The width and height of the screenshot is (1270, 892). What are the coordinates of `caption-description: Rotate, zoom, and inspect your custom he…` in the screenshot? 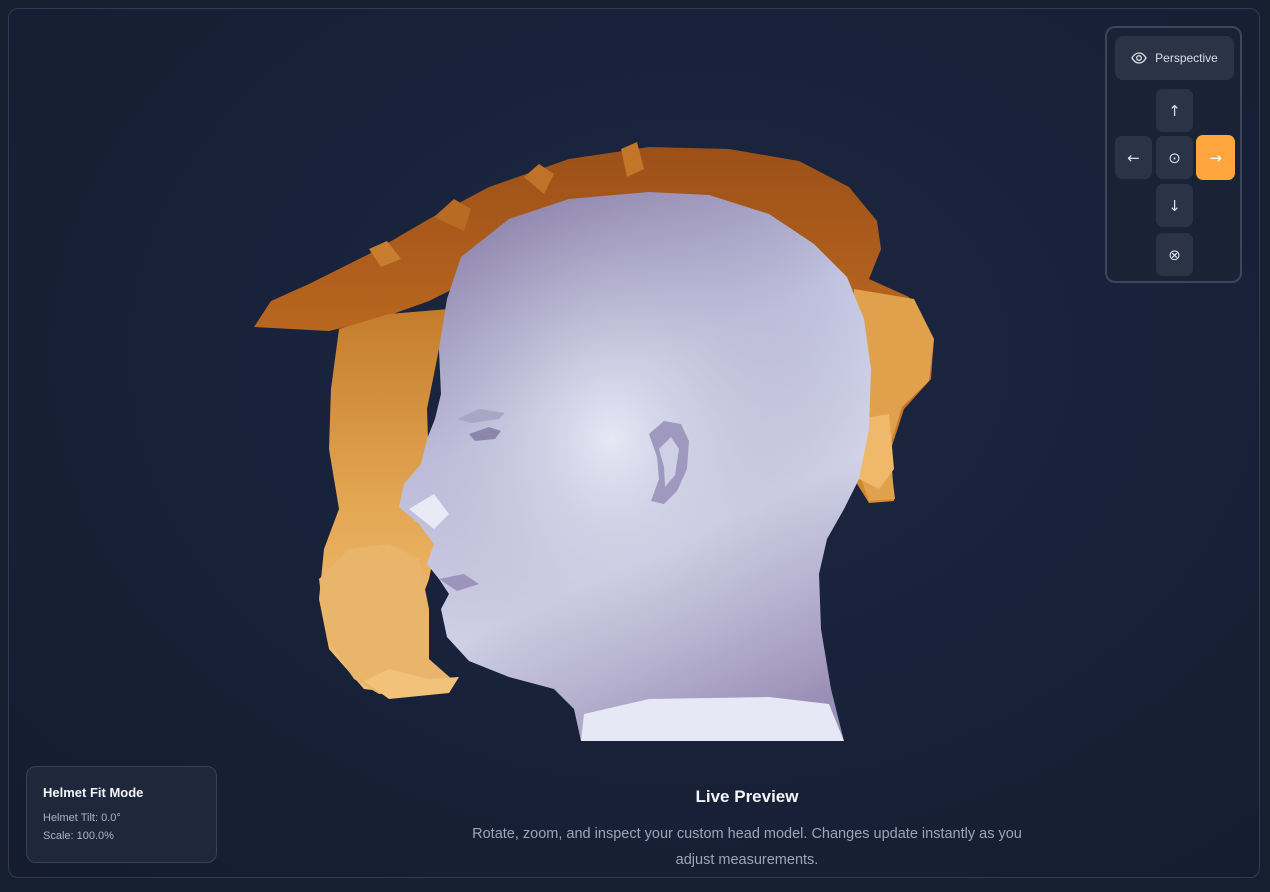 It's located at (747, 847).